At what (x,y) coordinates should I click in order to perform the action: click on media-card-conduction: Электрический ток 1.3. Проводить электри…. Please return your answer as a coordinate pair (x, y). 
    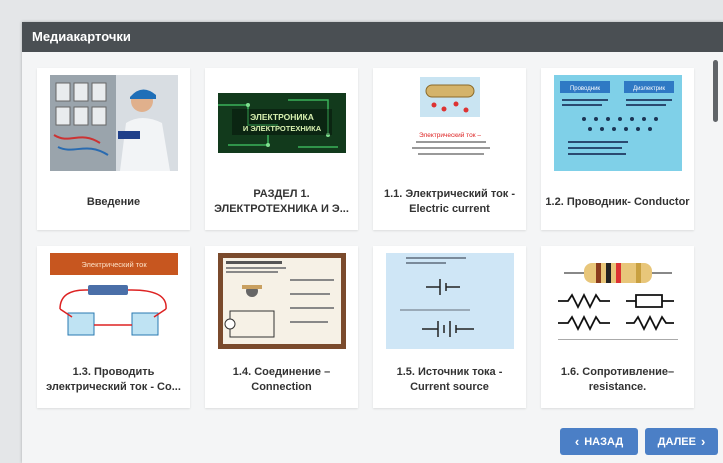
    Looking at the image, I should click on (113, 327).